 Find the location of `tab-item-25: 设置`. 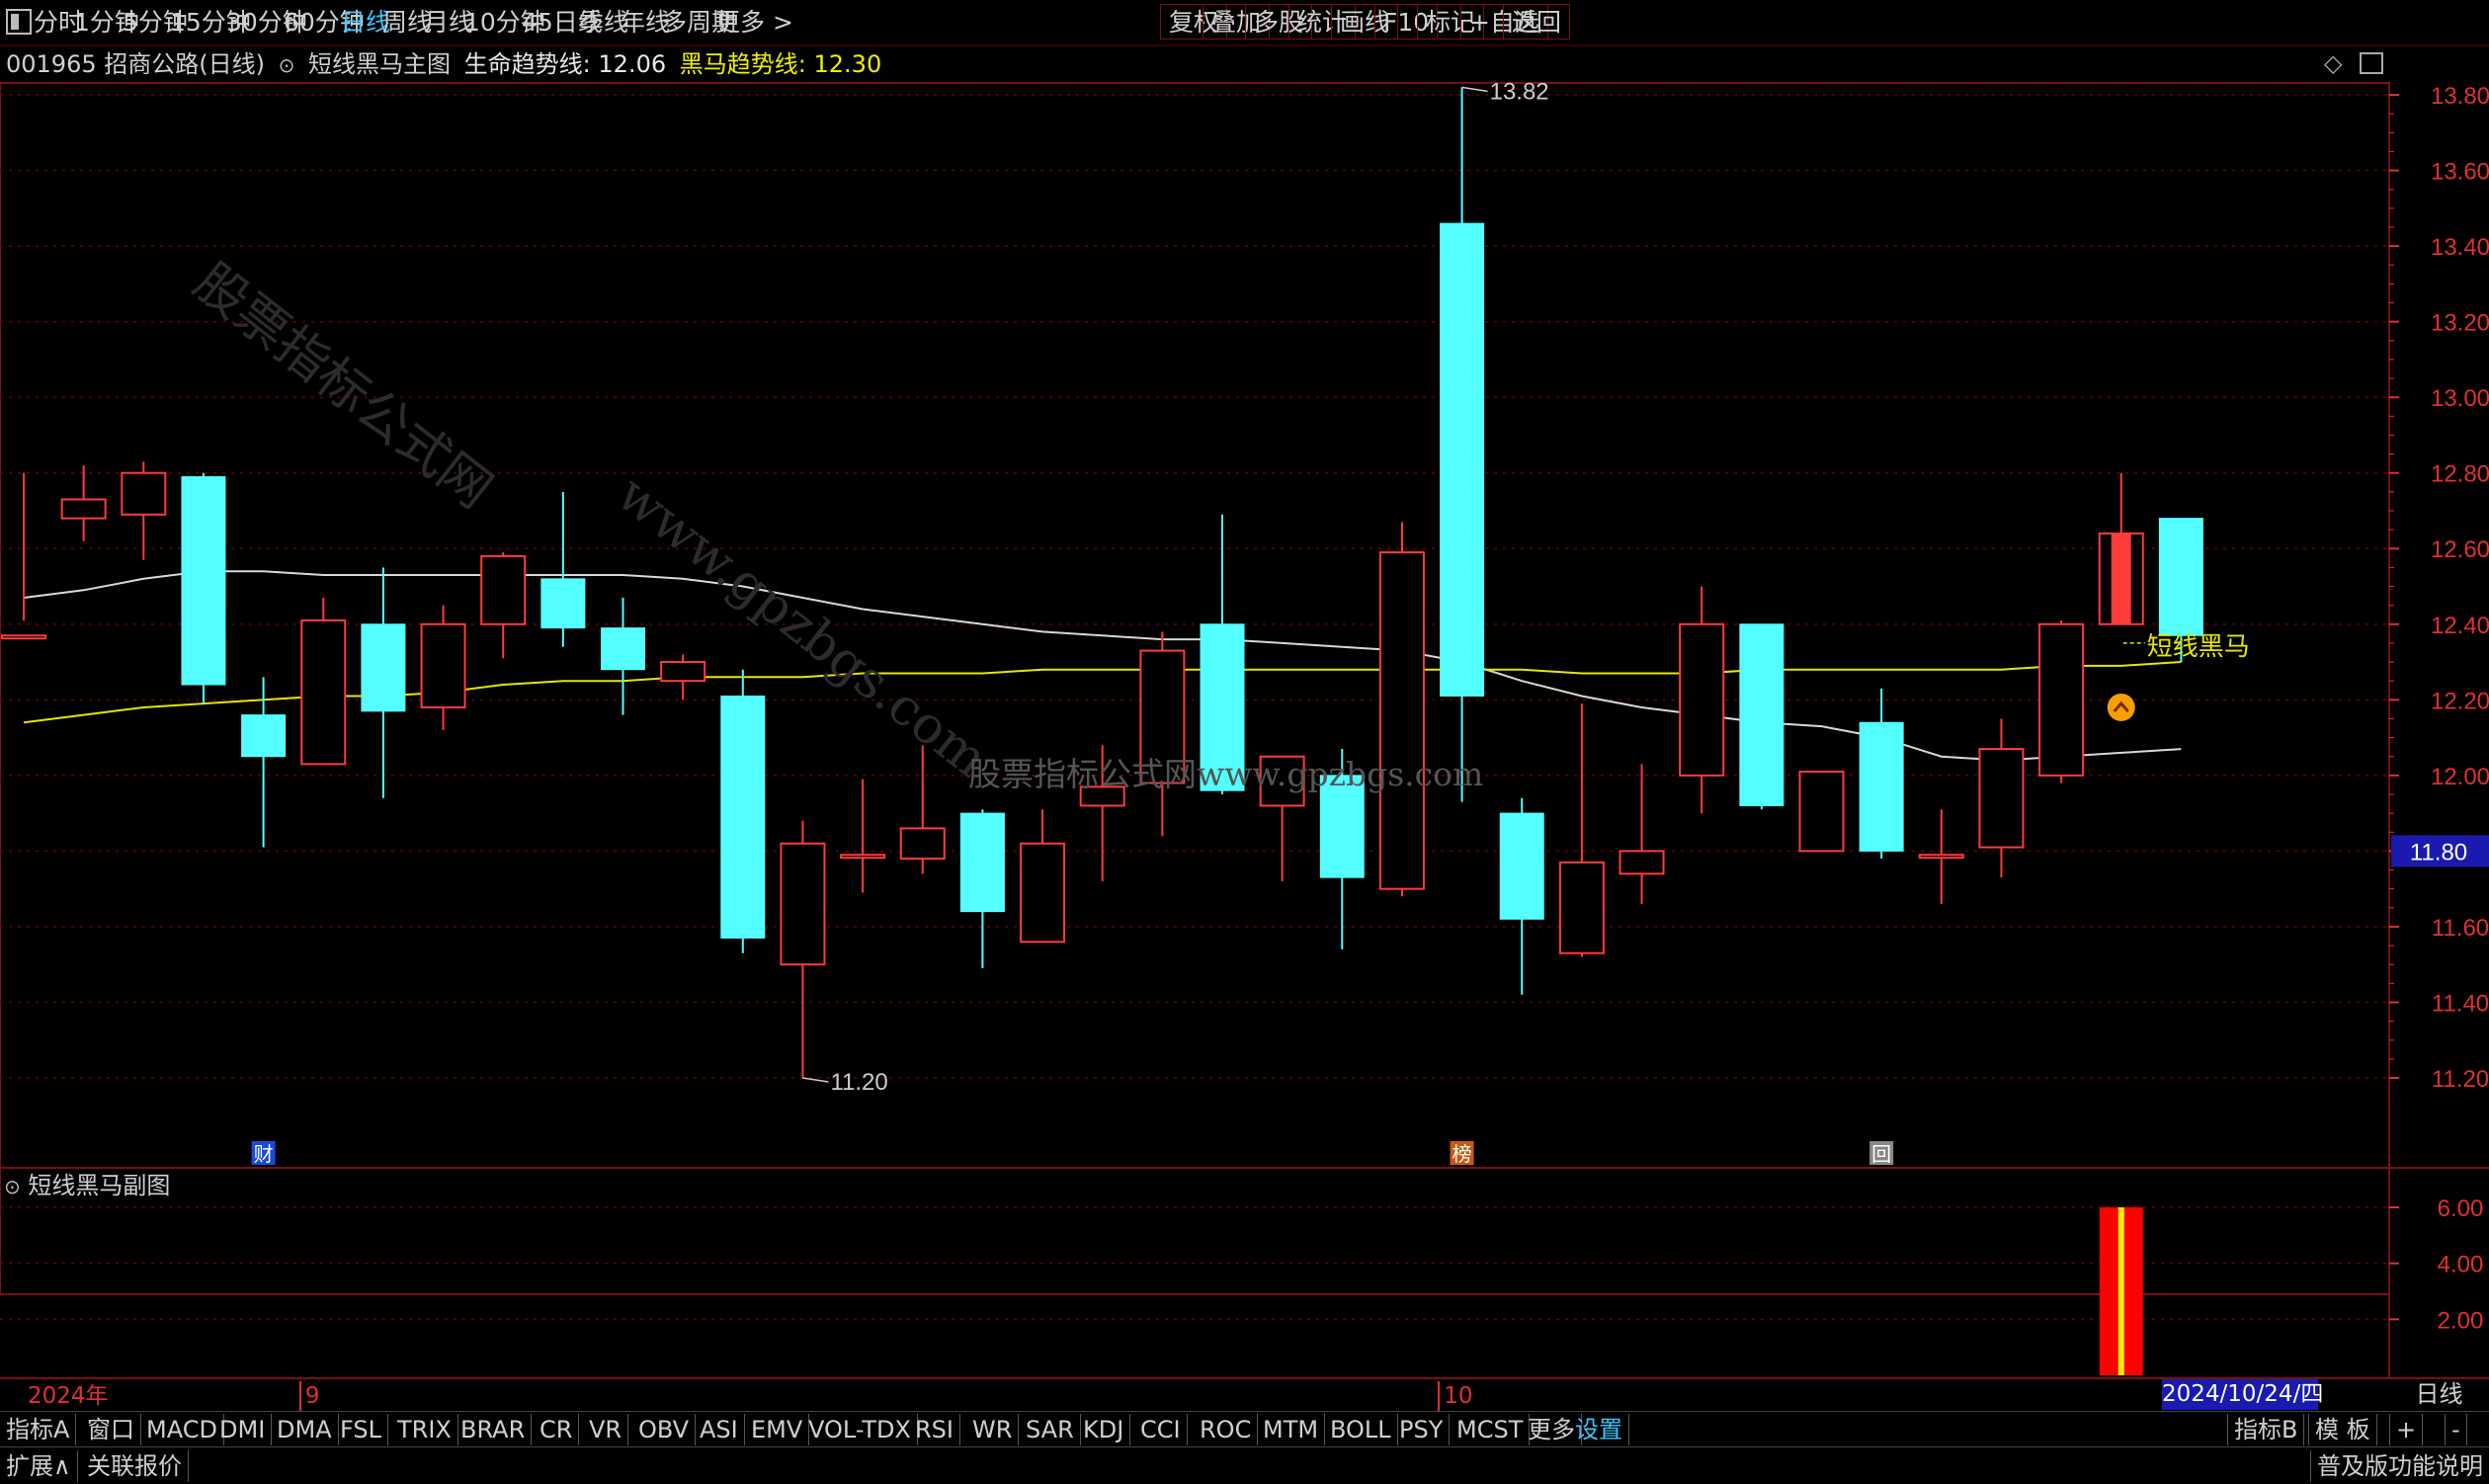

tab-item-25: 设置 is located at coordinates (1599, 1429).